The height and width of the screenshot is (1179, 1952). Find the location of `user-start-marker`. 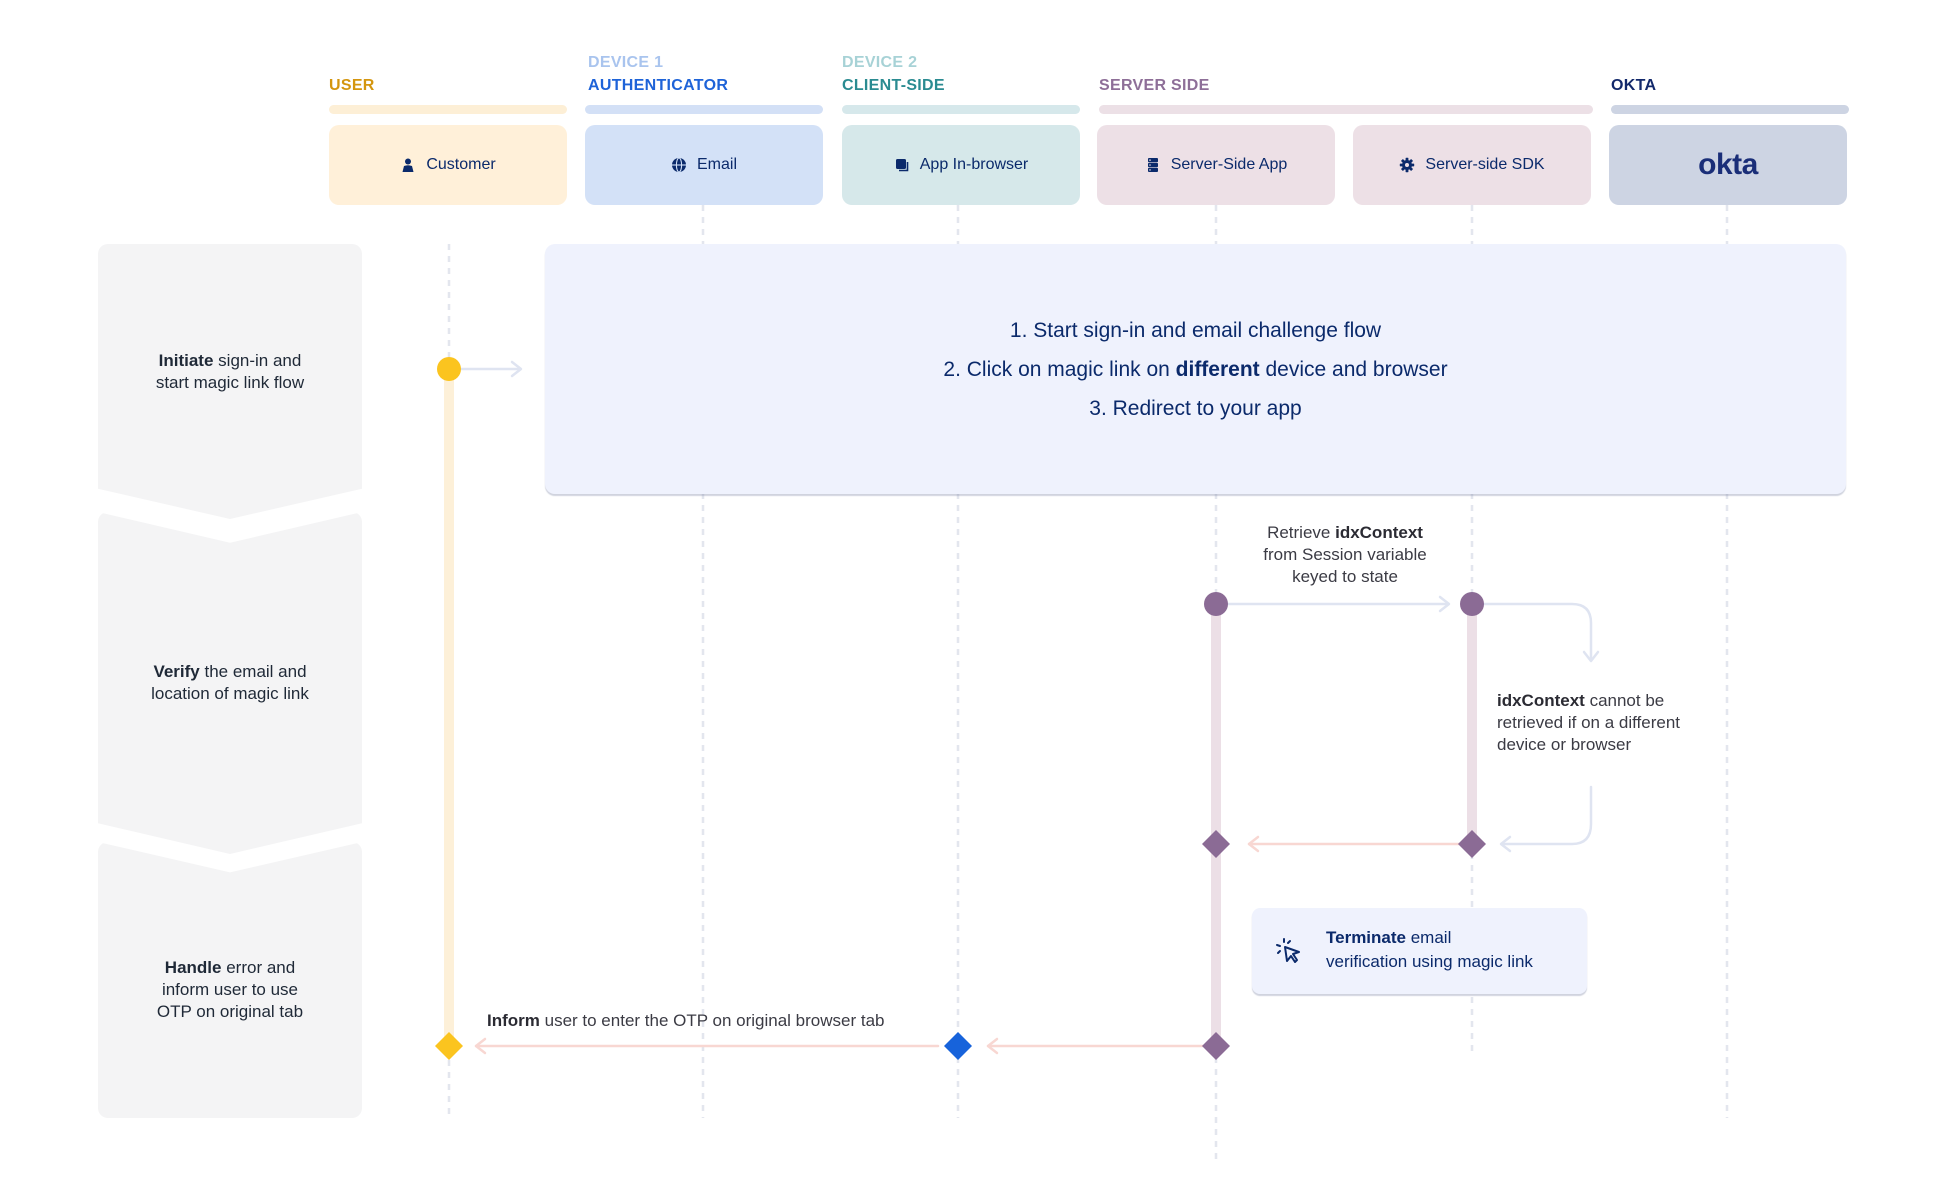

user-start-marker is located at coordinates (449, 369).